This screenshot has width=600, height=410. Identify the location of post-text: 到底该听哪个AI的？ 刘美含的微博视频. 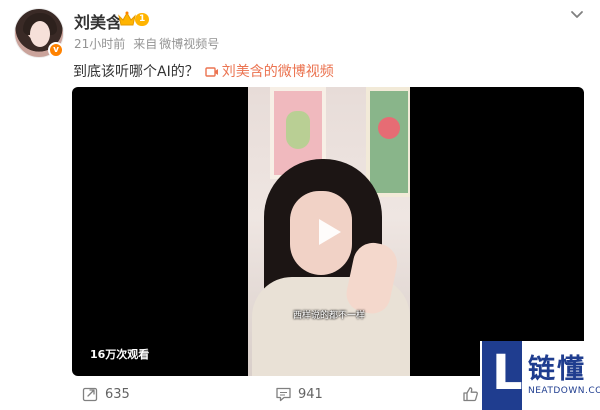
(203, 71).